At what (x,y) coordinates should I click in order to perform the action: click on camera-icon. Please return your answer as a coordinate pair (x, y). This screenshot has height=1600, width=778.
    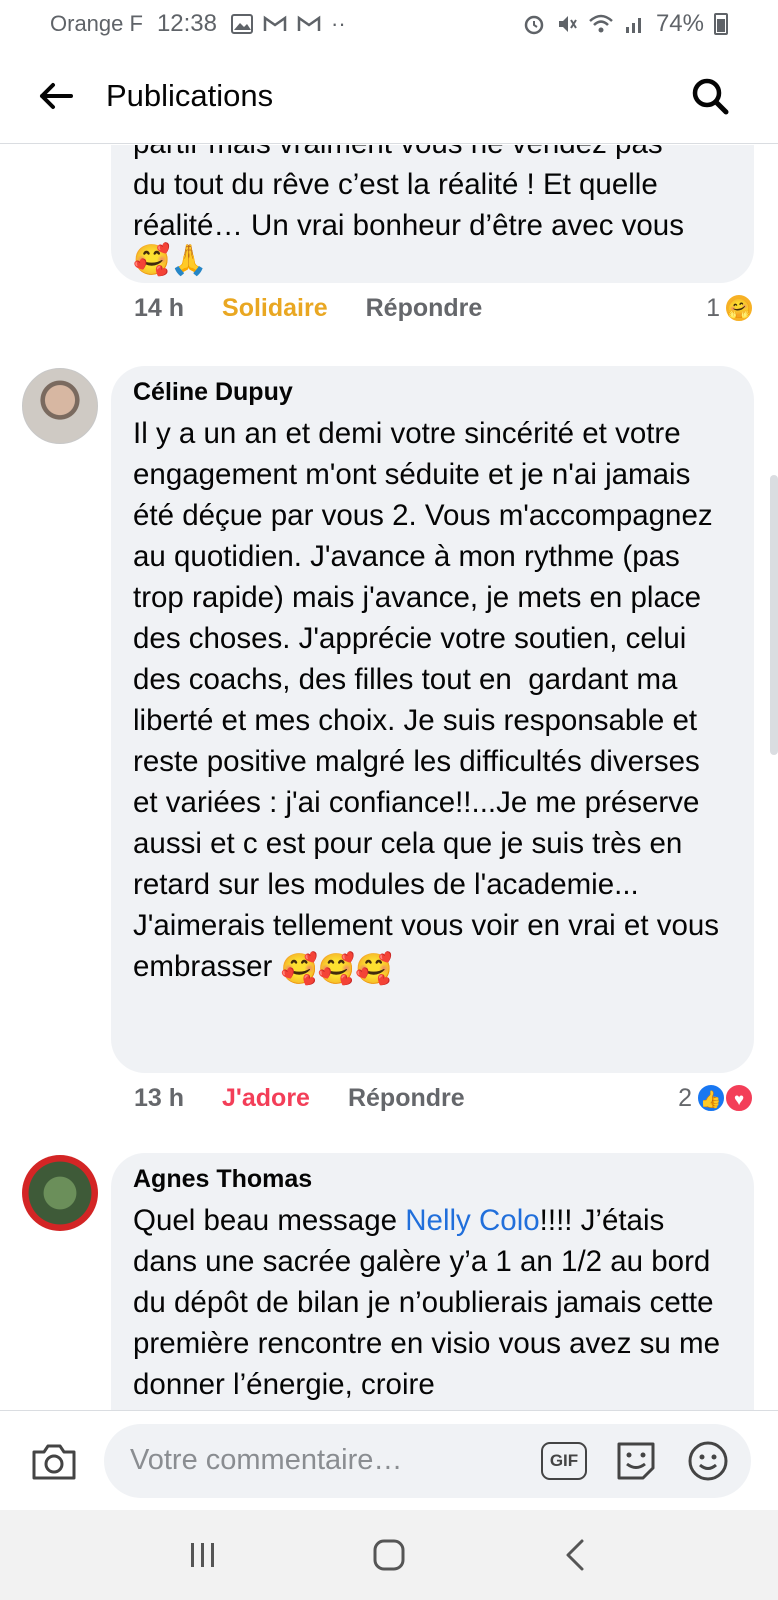
    Looking at the image, I should click on (54, 1461).